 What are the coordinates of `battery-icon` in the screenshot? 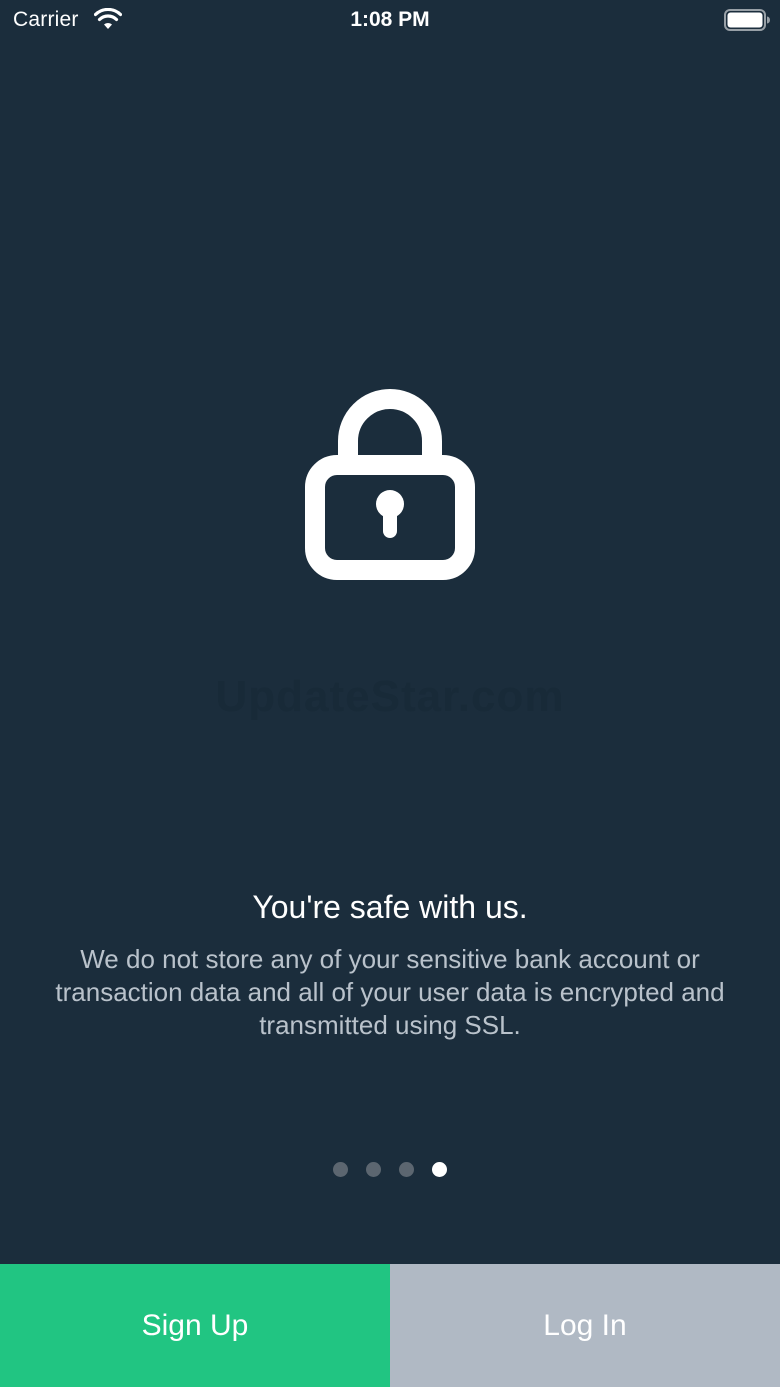 It's located at (747, 20).